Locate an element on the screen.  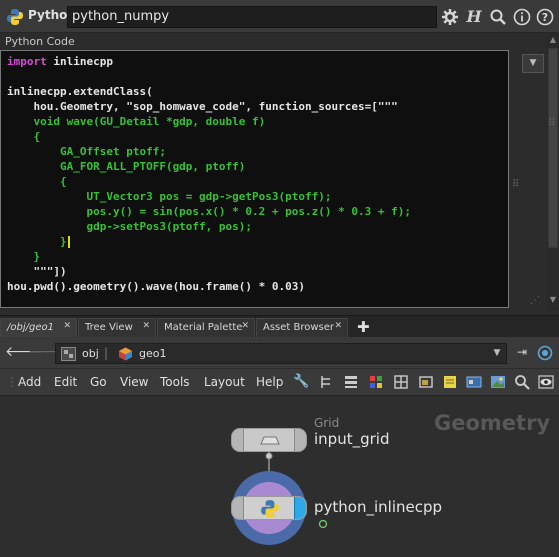
path-segment-geo1: geo1 is located at coordinates (152, 353).